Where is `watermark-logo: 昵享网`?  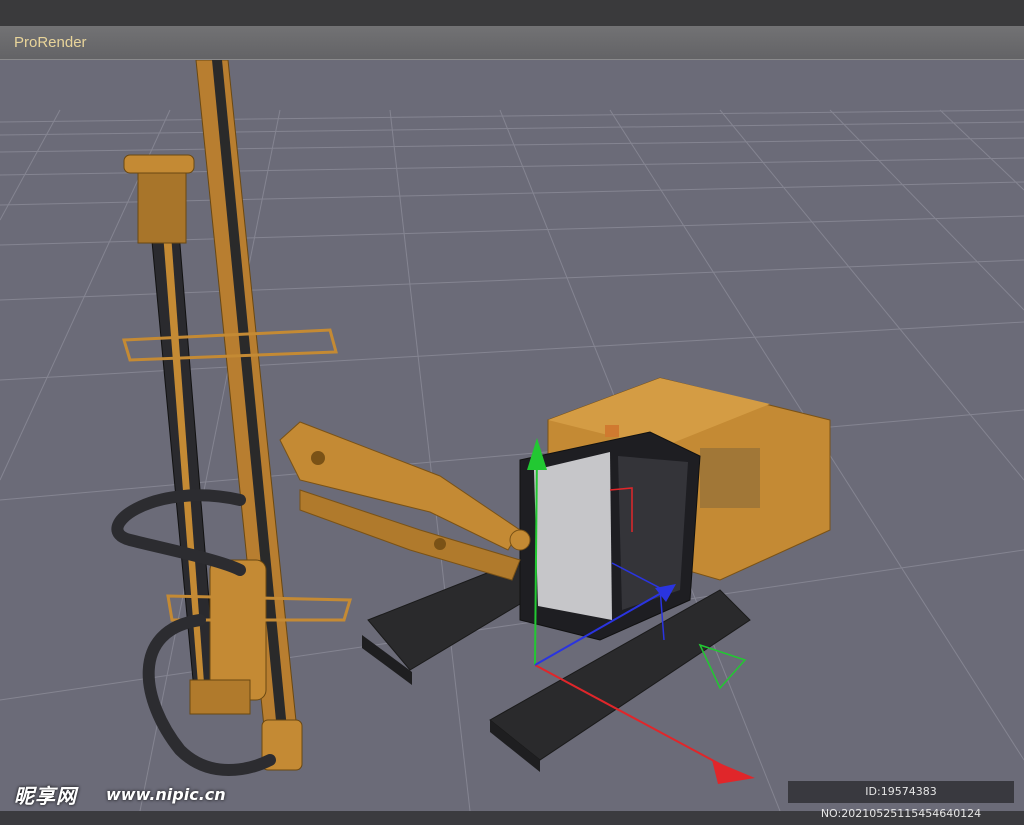
watermark-logo: 昵享网 is located at coordinates (45, 796).